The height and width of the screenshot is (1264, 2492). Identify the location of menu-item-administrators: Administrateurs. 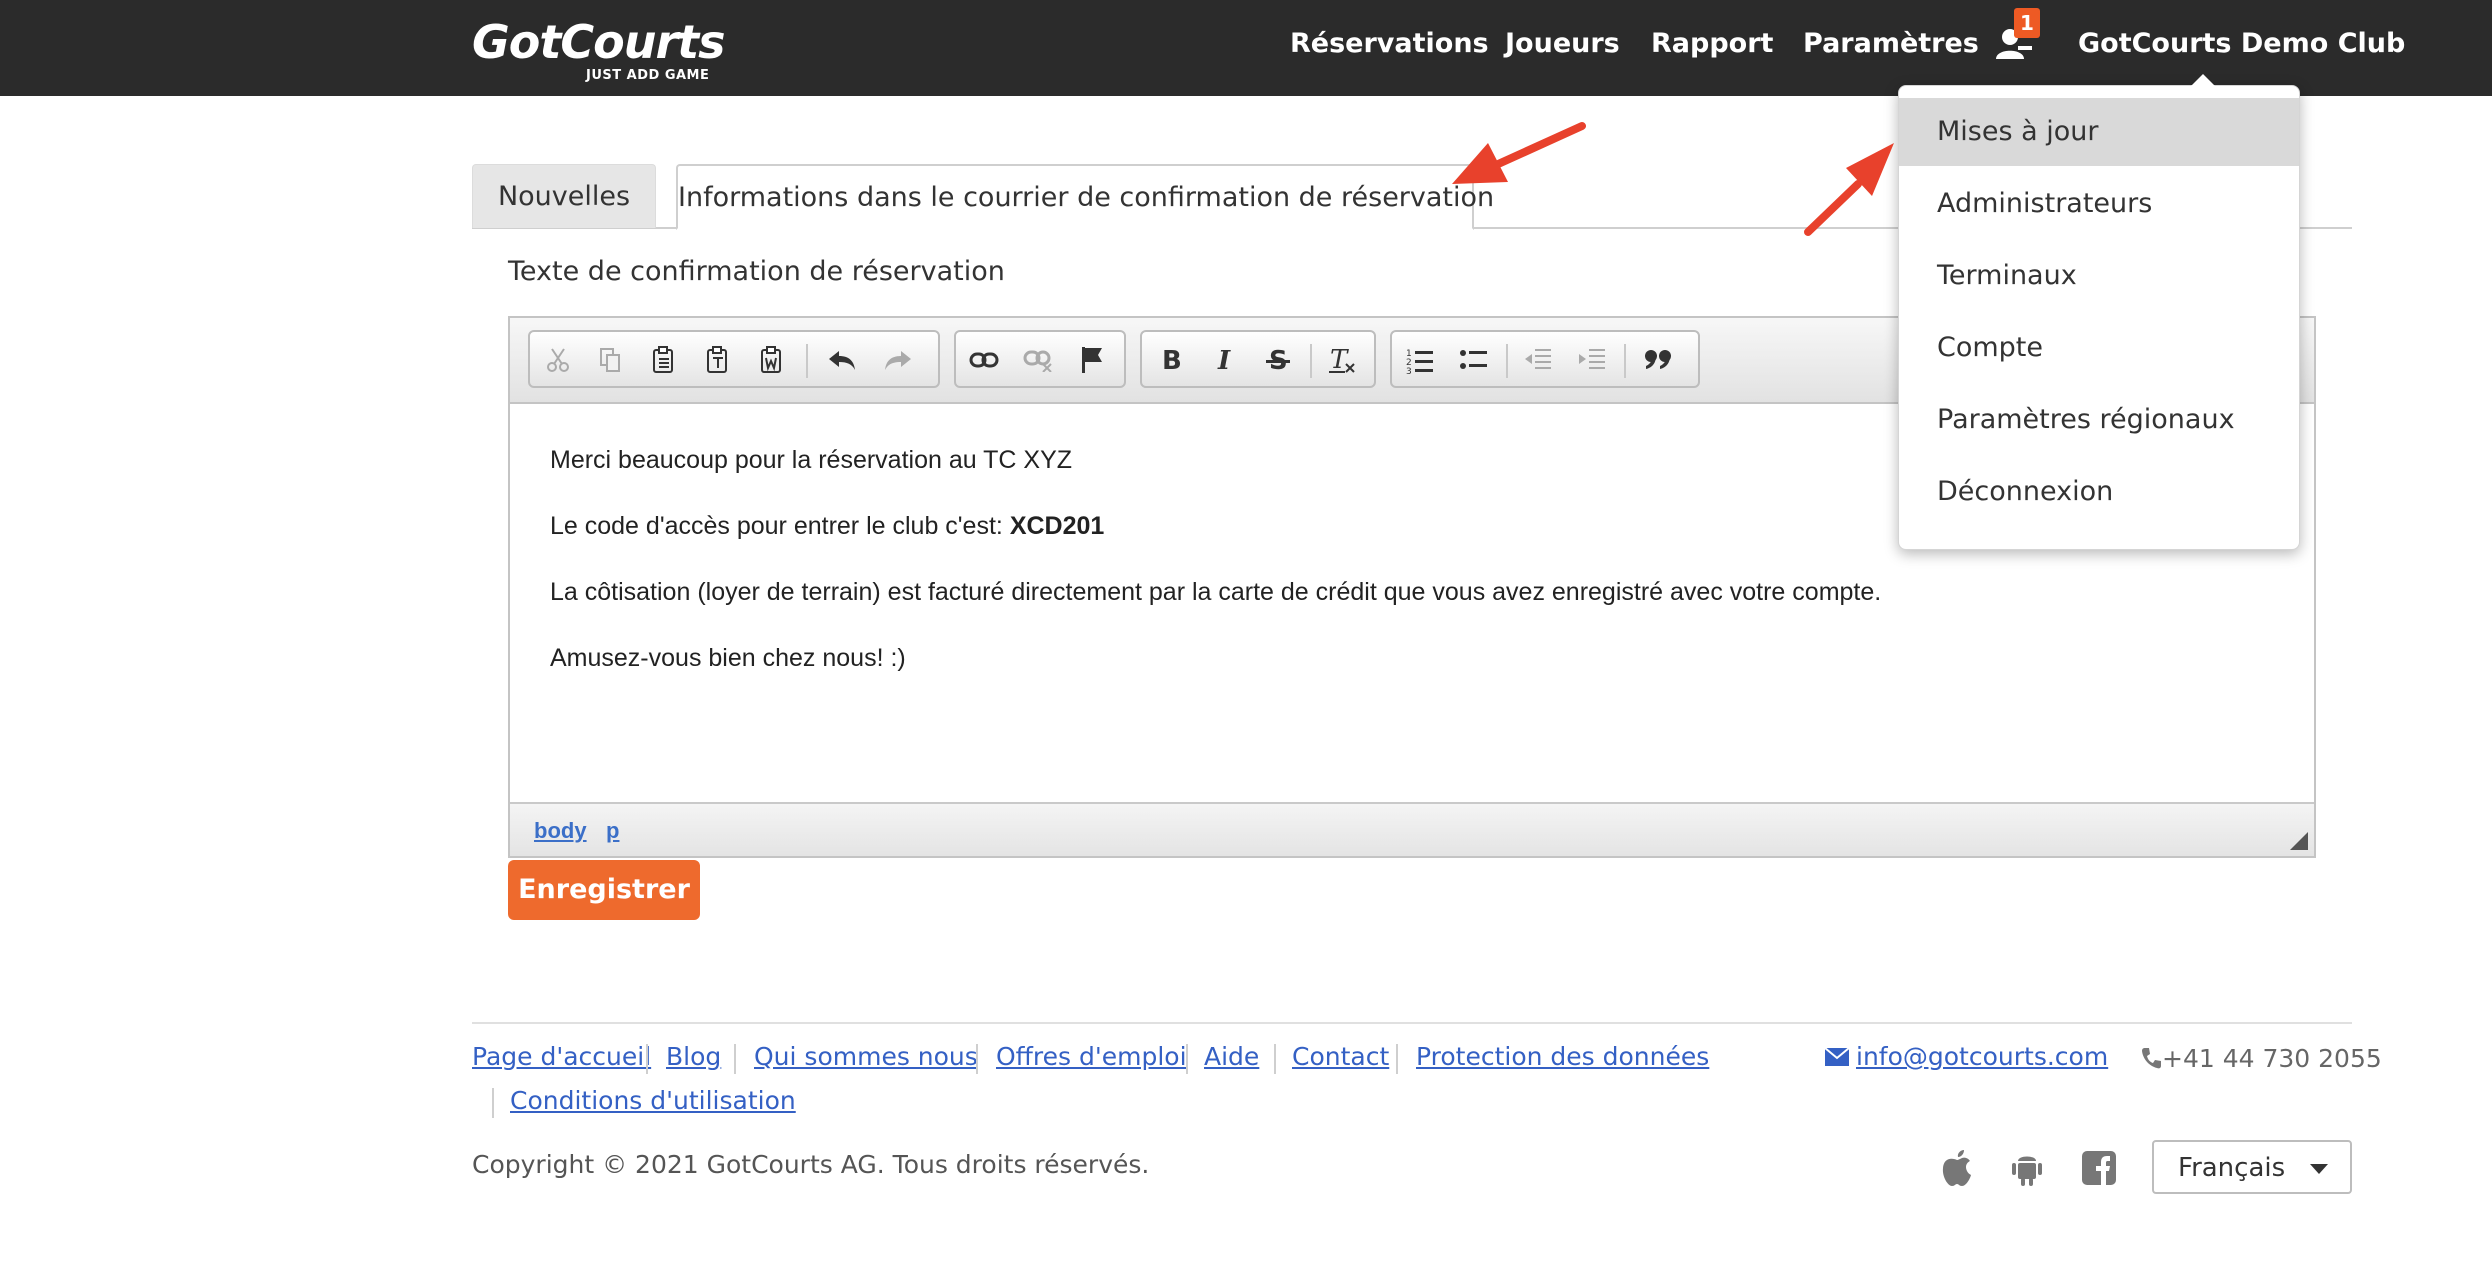
(2099, 204).